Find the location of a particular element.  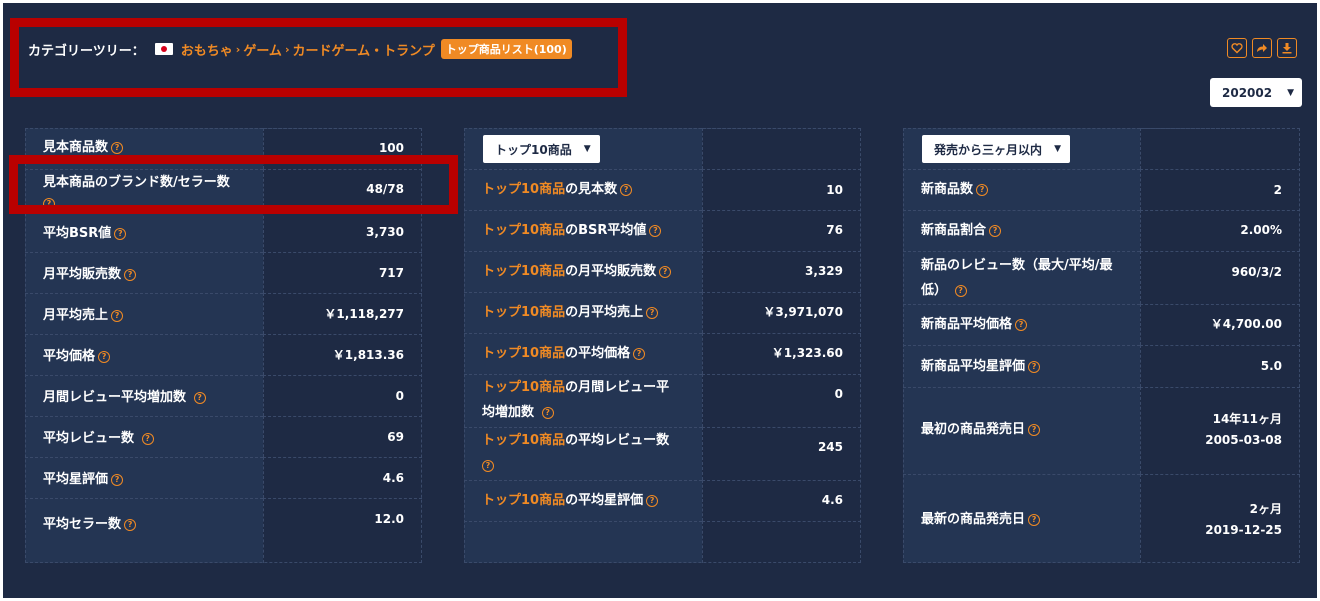

share-icon is located at coordinates (1262, 48).